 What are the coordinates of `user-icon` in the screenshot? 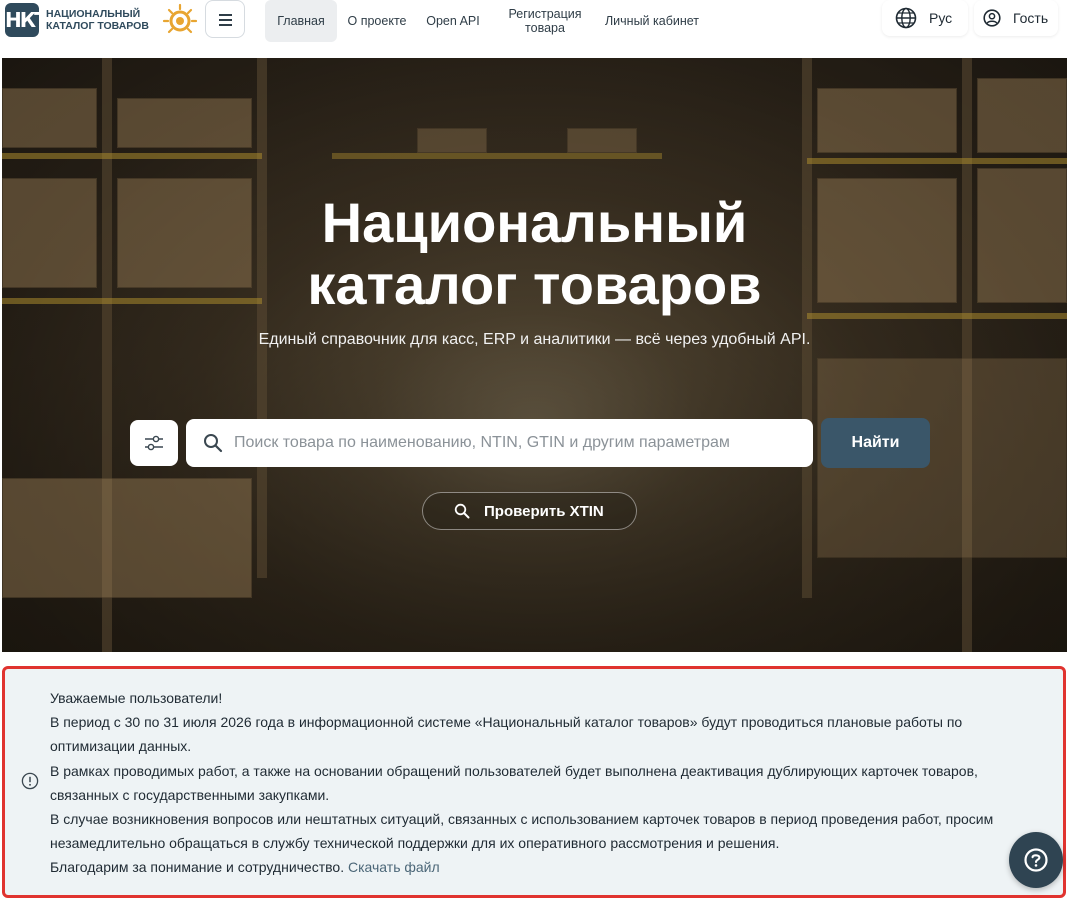 It's located at (992, 18).